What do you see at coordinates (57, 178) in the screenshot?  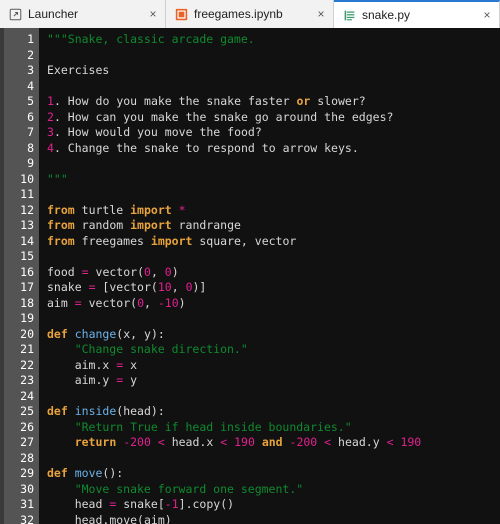 I see `code-line: """` at bounding box center [57, 178].